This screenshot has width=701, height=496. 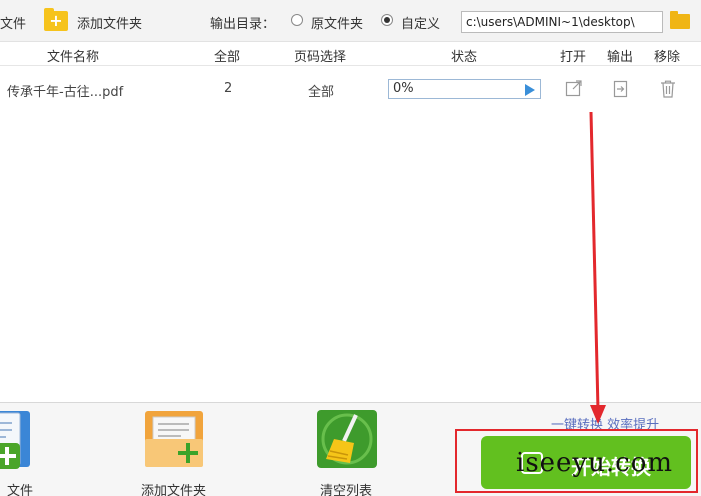 I want to click on add-file-button: 文件, so click(x=13, y=22).